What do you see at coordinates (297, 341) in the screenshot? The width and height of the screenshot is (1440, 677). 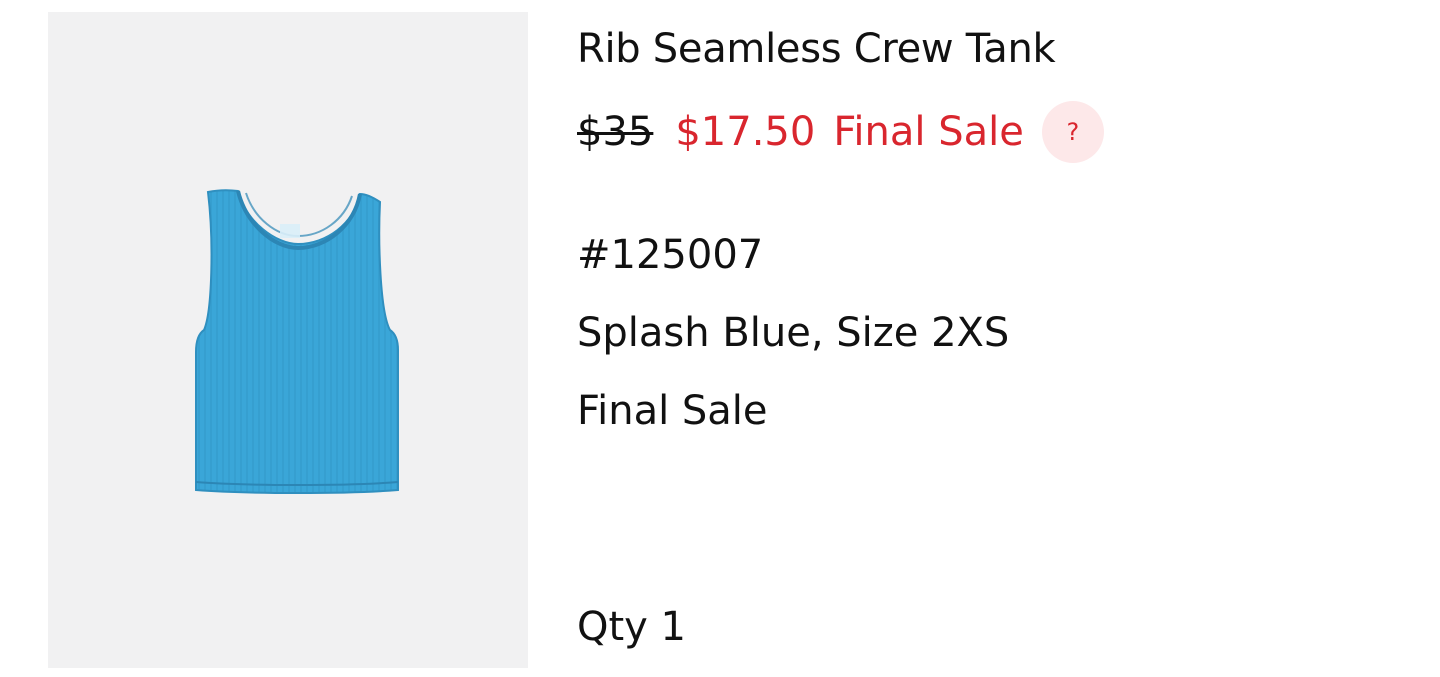 I see `tank-top-illustration` at bounding box center [297, 341].